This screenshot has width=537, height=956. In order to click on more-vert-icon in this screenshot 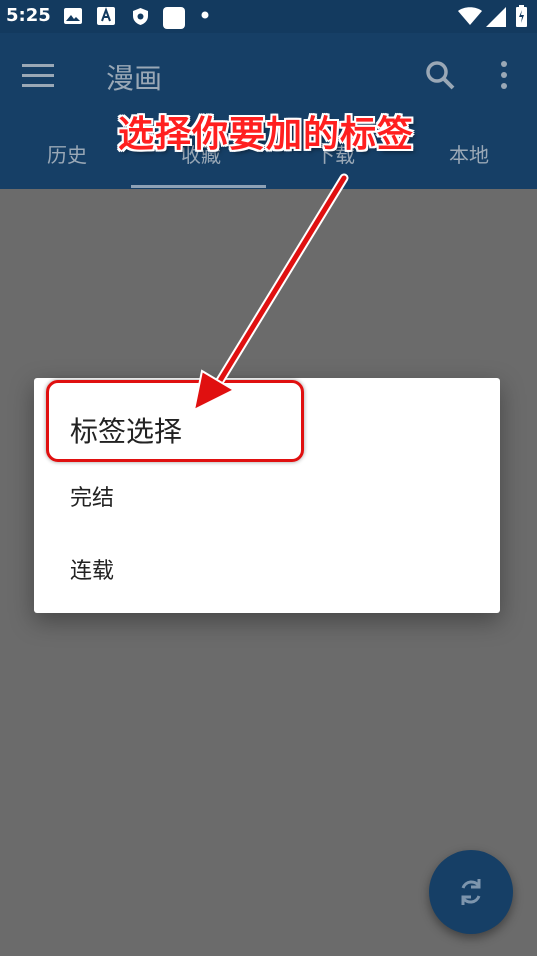, I will do `click(504, 75)`.